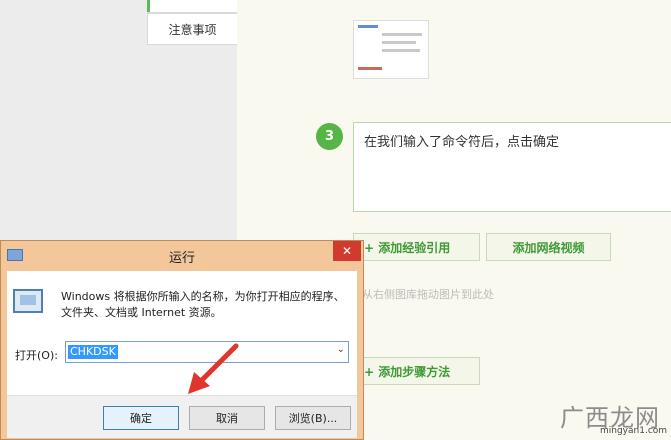 Image resolution: width=671 pixels, height=440 pixels. What do you see at coordinates (28, 301) in the screenshot?
I see `run-program-icon` at bounding box center [28, 301].